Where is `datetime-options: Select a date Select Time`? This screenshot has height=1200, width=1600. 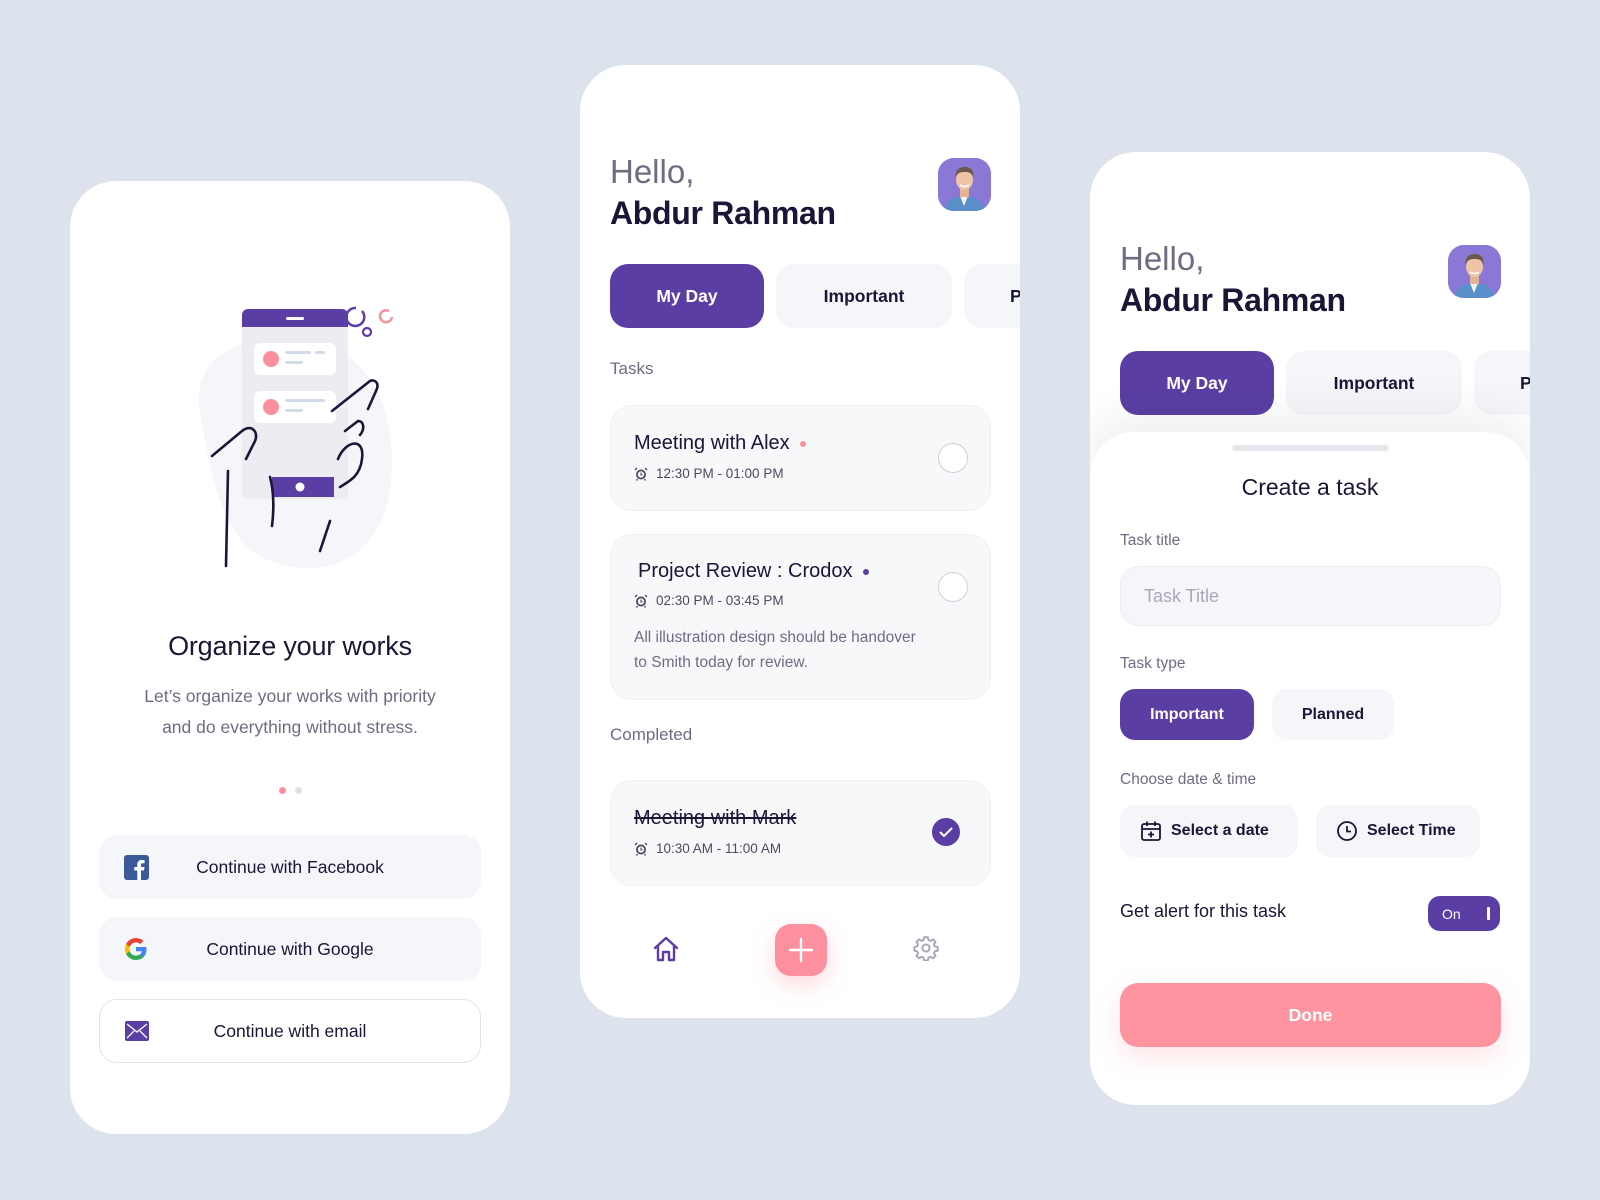 datetime-options: Select a date Select Time is located at coordinates (1300, 831).